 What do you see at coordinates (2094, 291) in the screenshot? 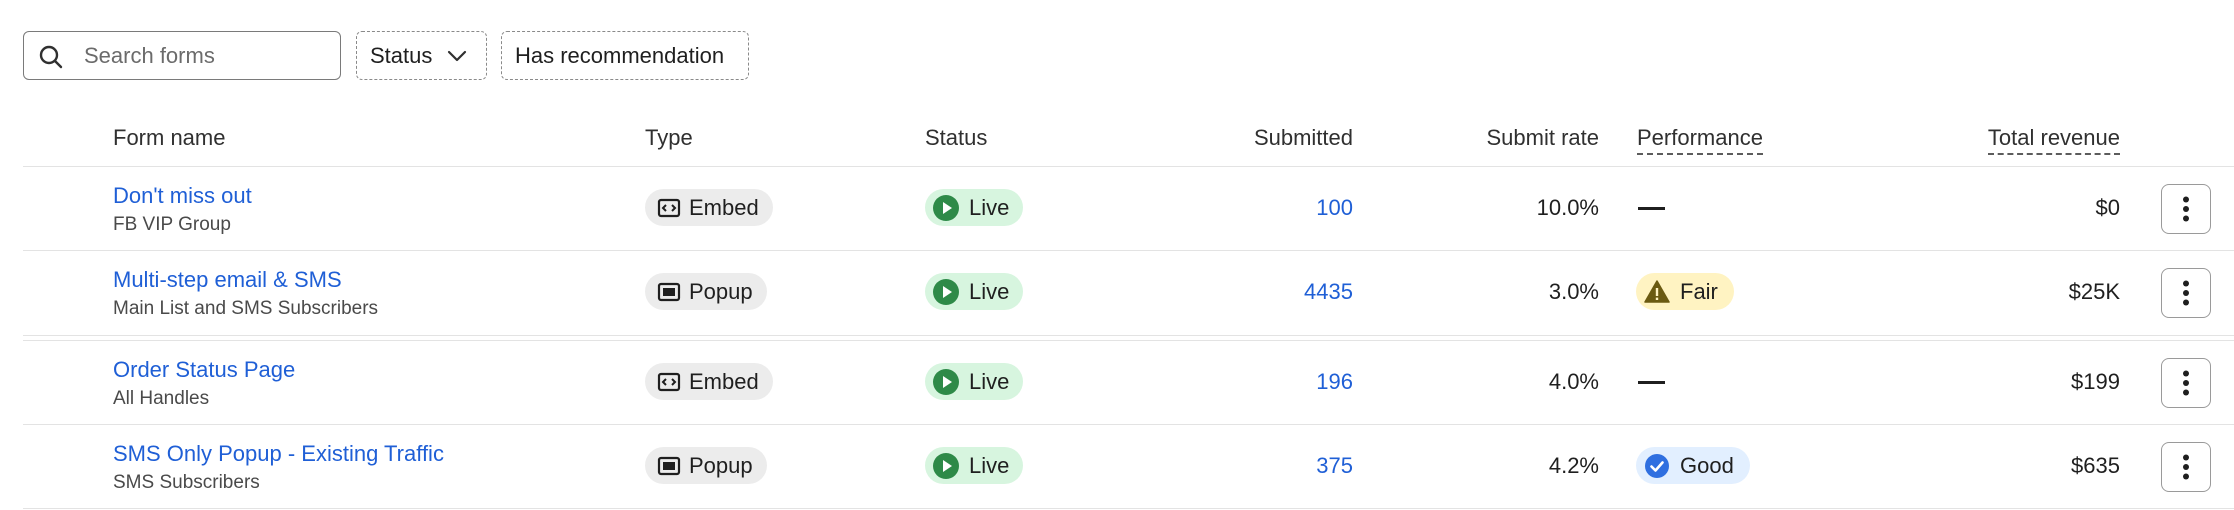
I see `total-revenue: $25K` at bounding box center [2094, 291].